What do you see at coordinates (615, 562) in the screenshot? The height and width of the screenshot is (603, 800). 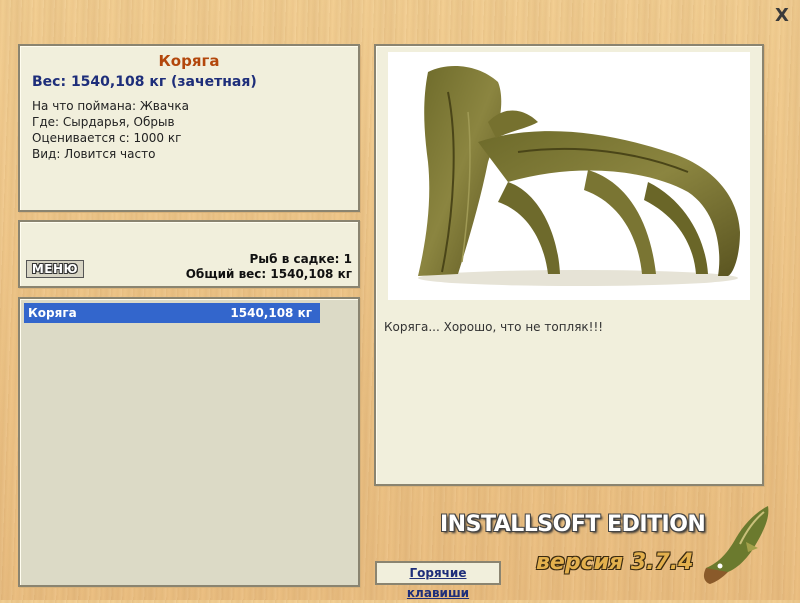 I see `version-label: версия 3.7.4` at bounding box center [615, 562].